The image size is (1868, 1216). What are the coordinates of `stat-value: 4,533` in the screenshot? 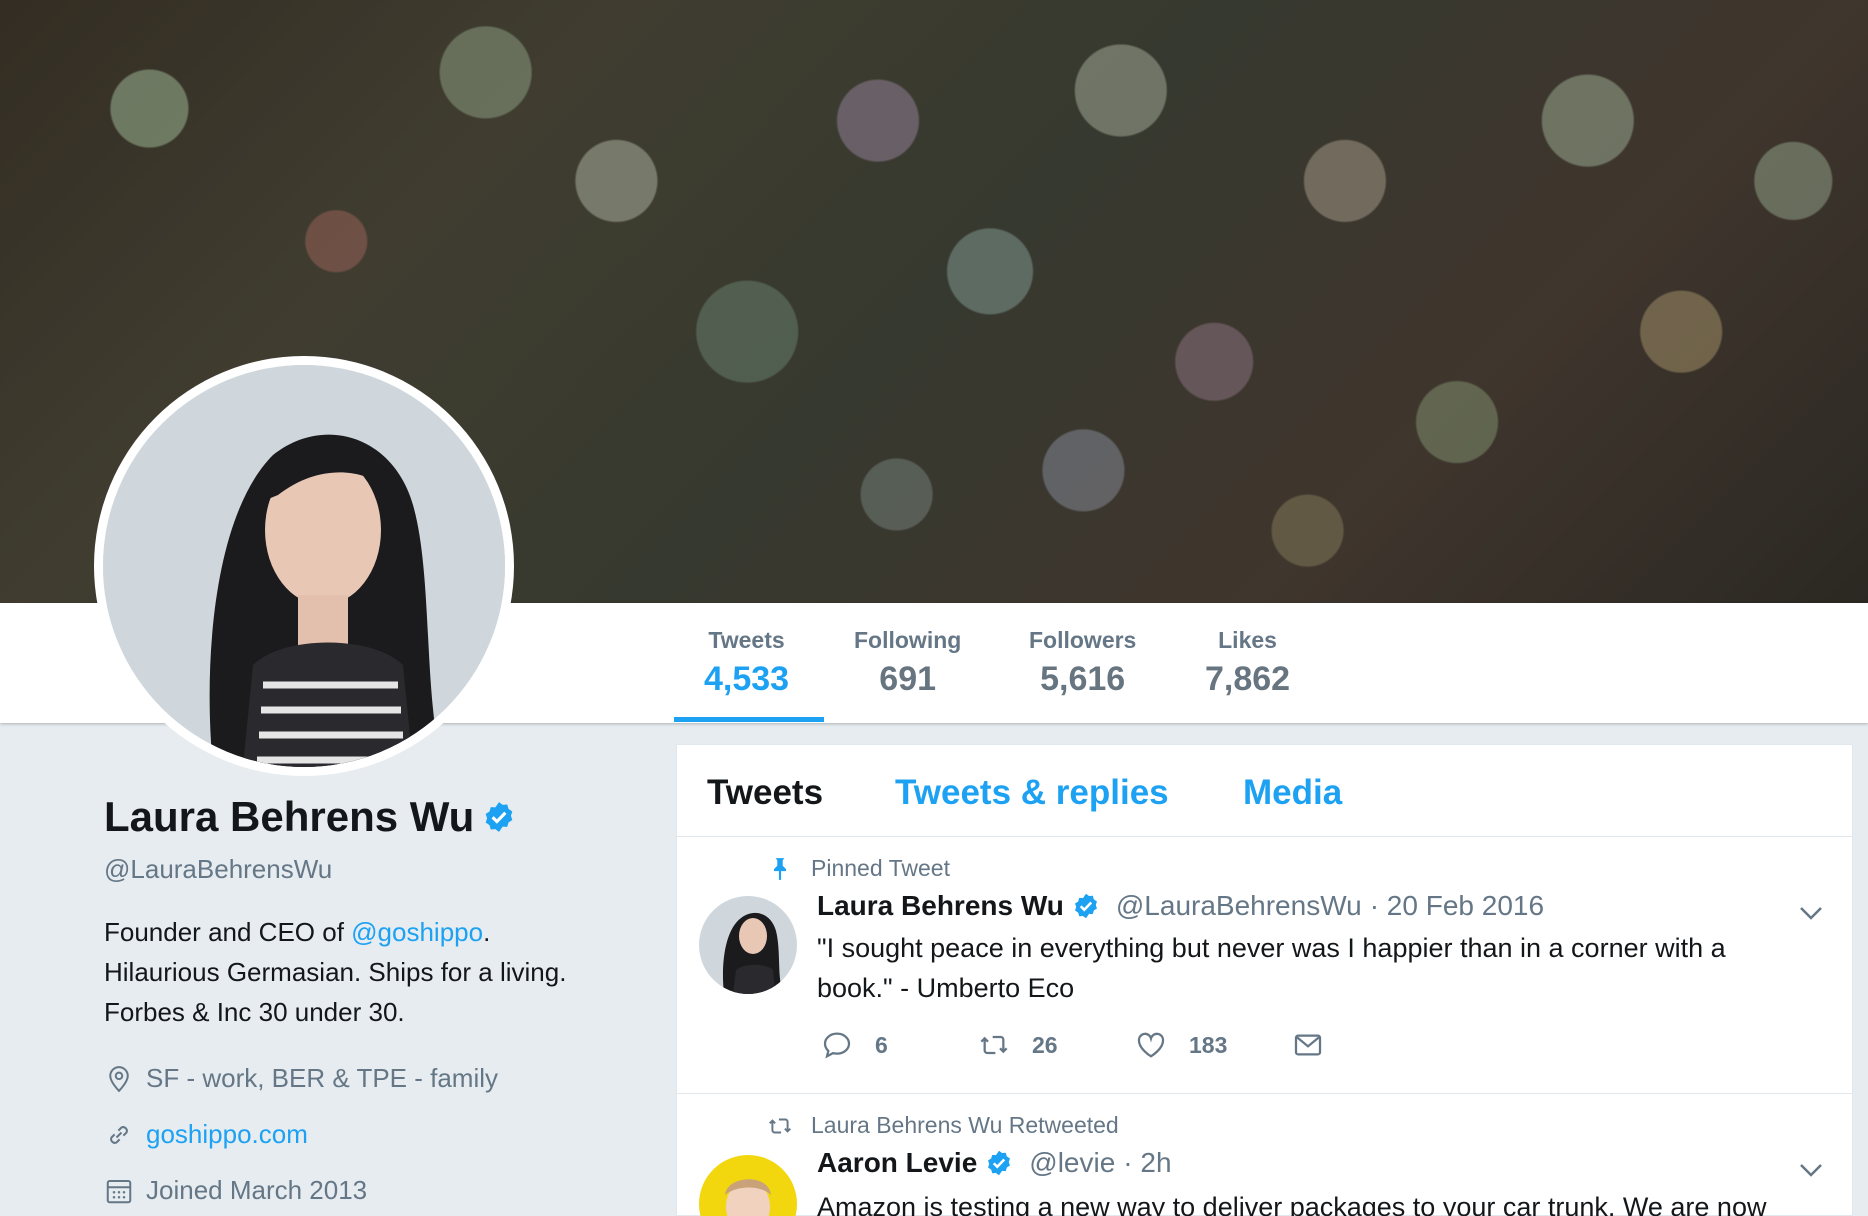 It's located at (747, 679).